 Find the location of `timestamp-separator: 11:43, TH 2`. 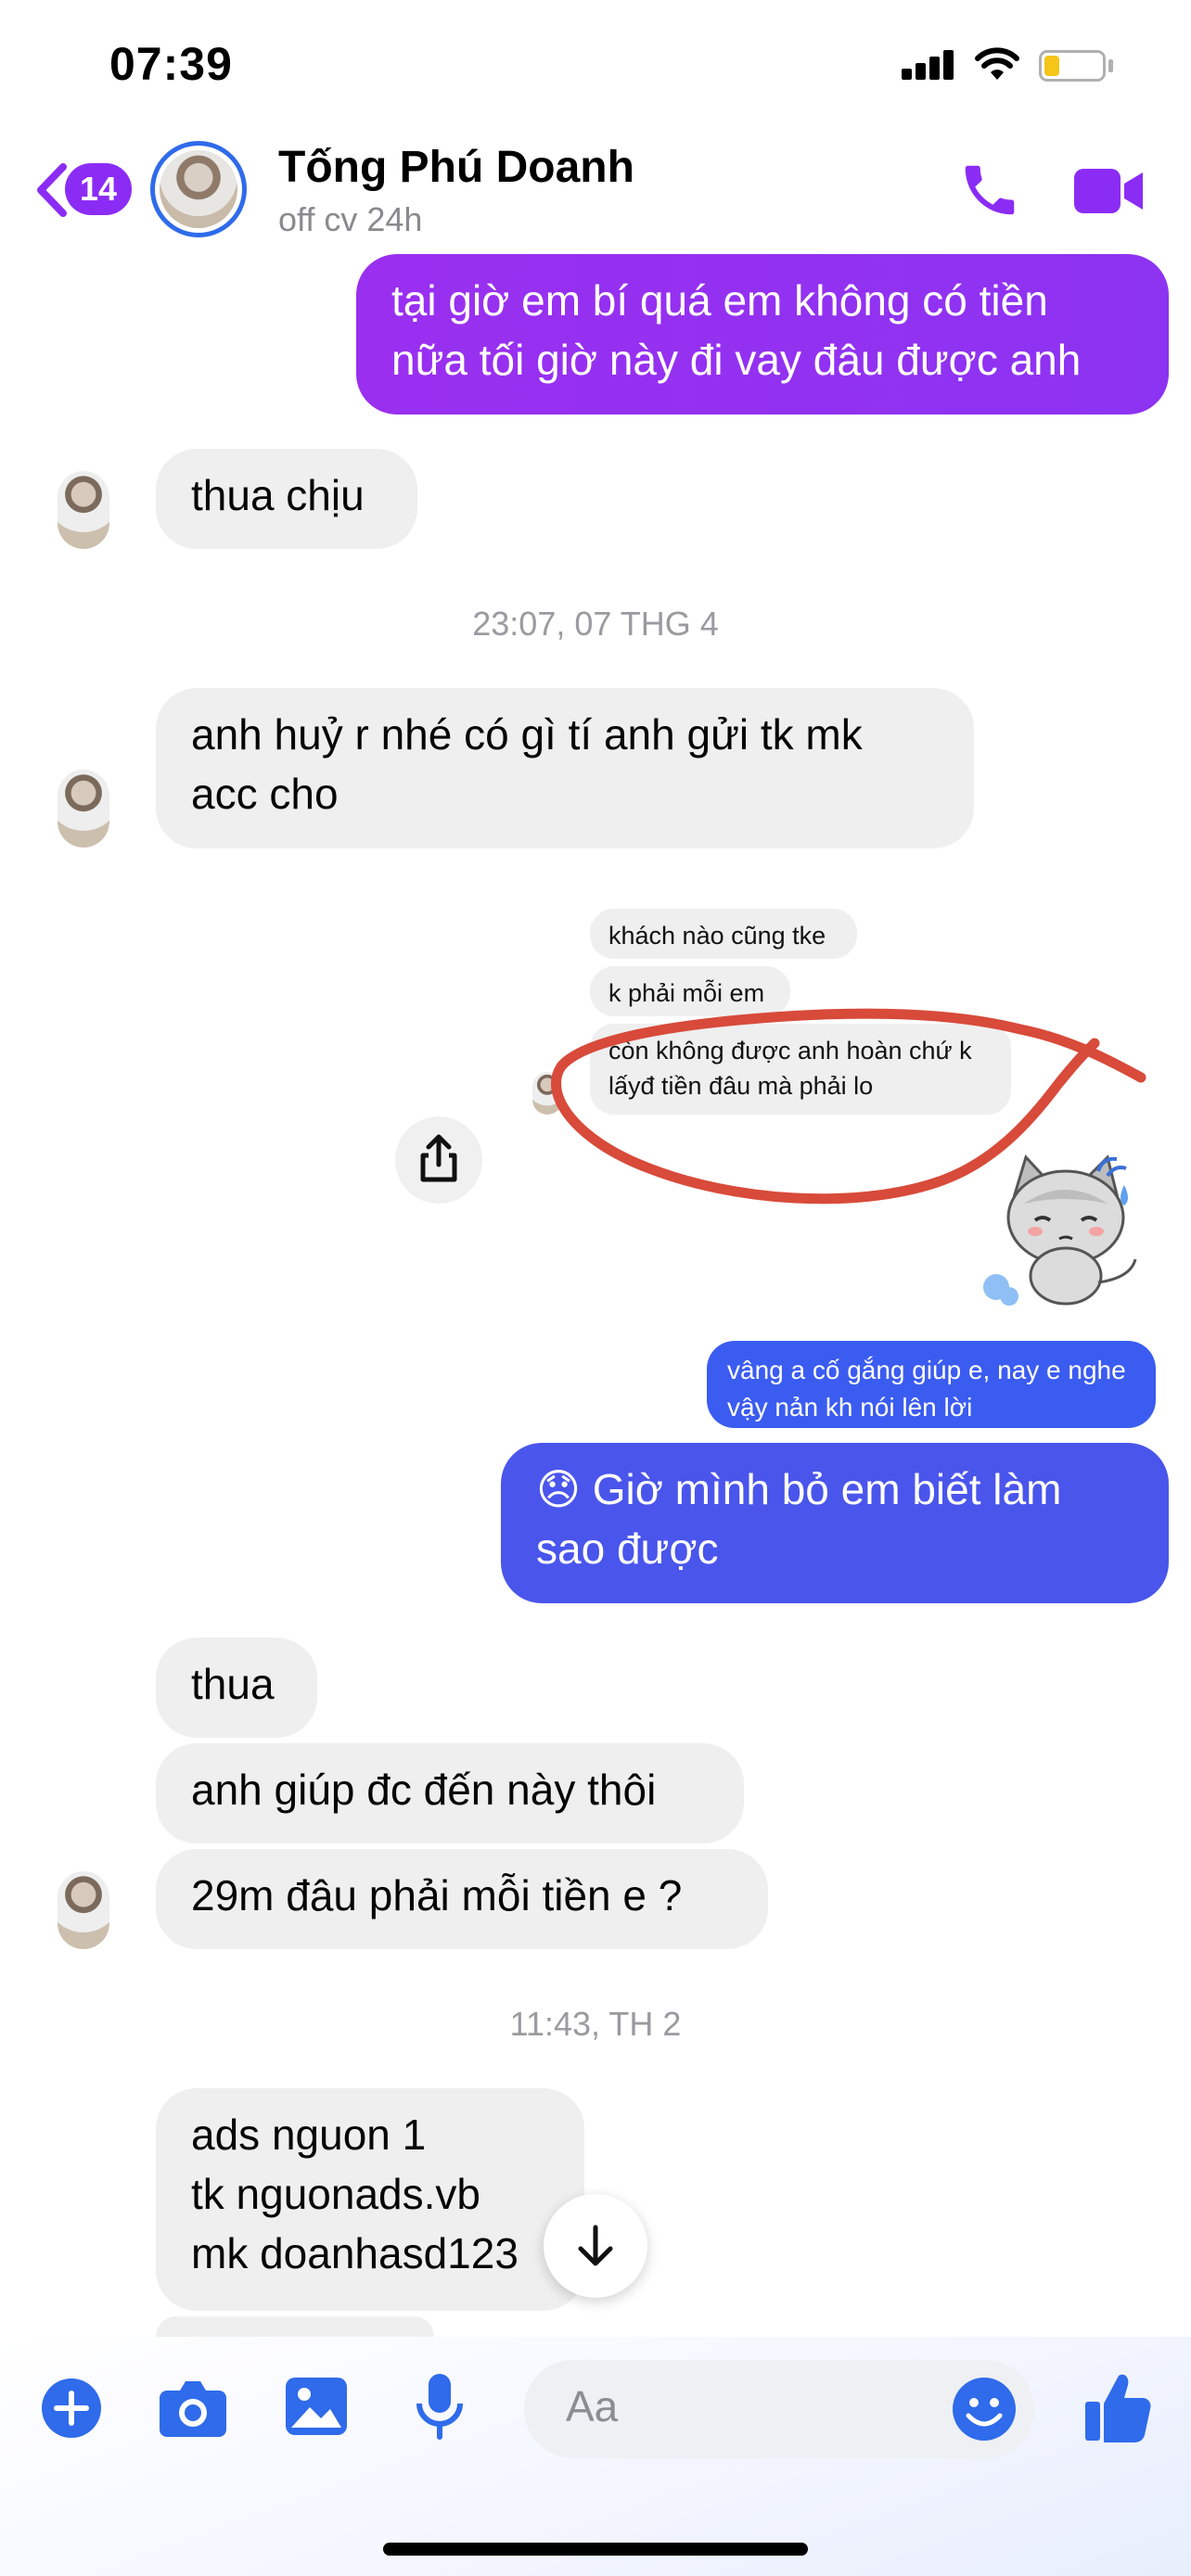

timestamp-separator: 11:43, TH 2 is located at coordinates (595, 2024).